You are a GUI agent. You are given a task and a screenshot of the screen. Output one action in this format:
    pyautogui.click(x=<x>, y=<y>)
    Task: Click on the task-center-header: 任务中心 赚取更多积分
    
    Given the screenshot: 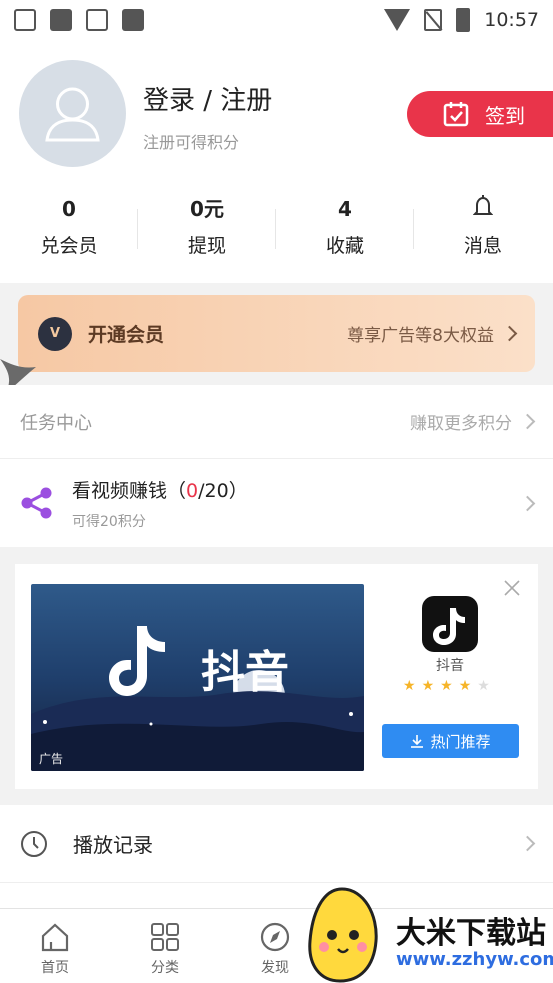 What is the action you would take?
    pyautogui.click(x=276, y=422)
    